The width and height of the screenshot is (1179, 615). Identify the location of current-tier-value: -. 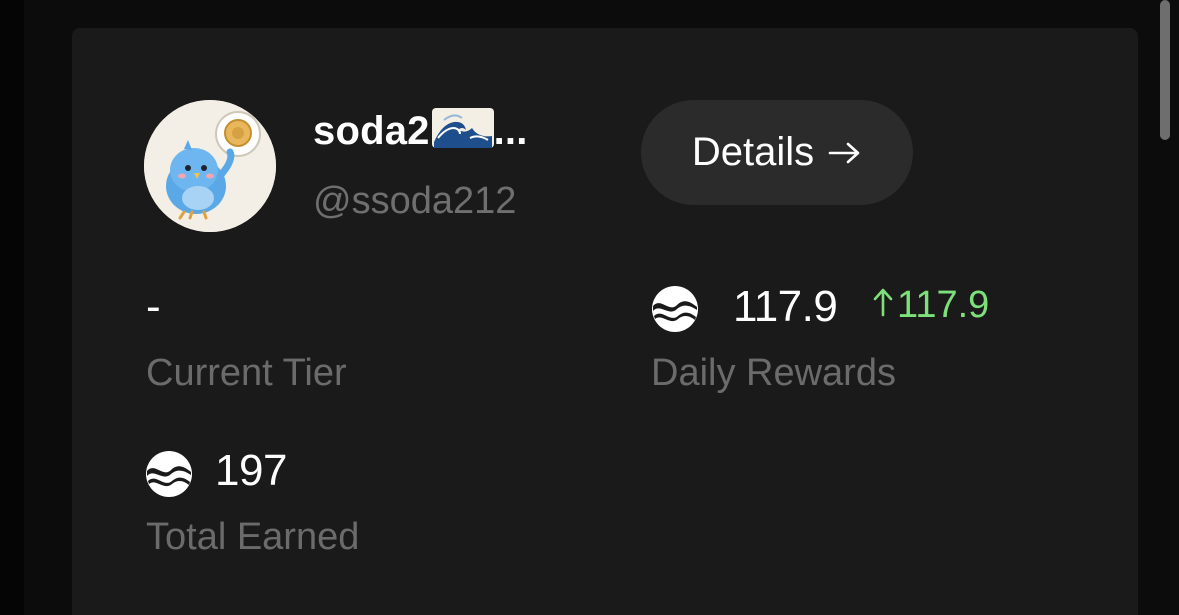
(153, 306).